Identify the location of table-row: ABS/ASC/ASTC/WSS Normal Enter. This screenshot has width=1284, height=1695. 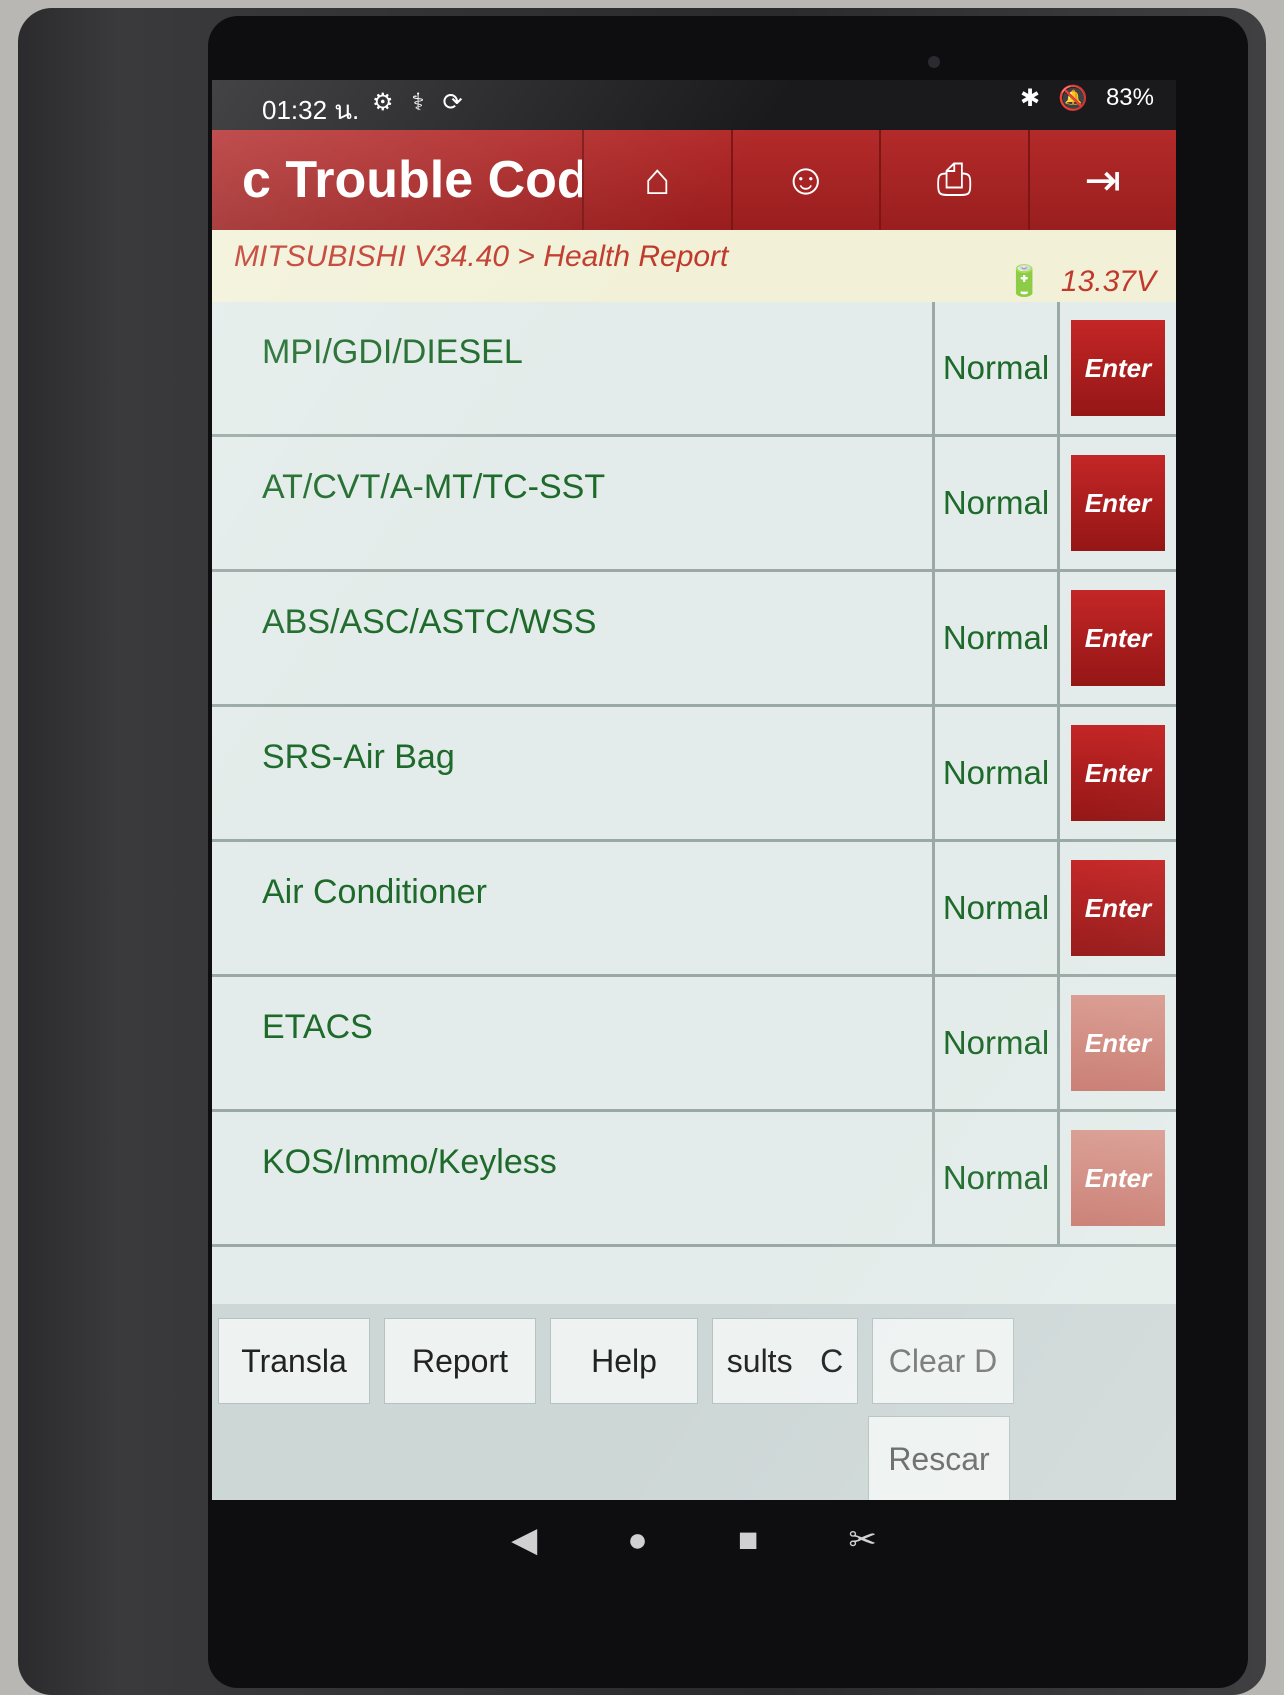
(694, 639).